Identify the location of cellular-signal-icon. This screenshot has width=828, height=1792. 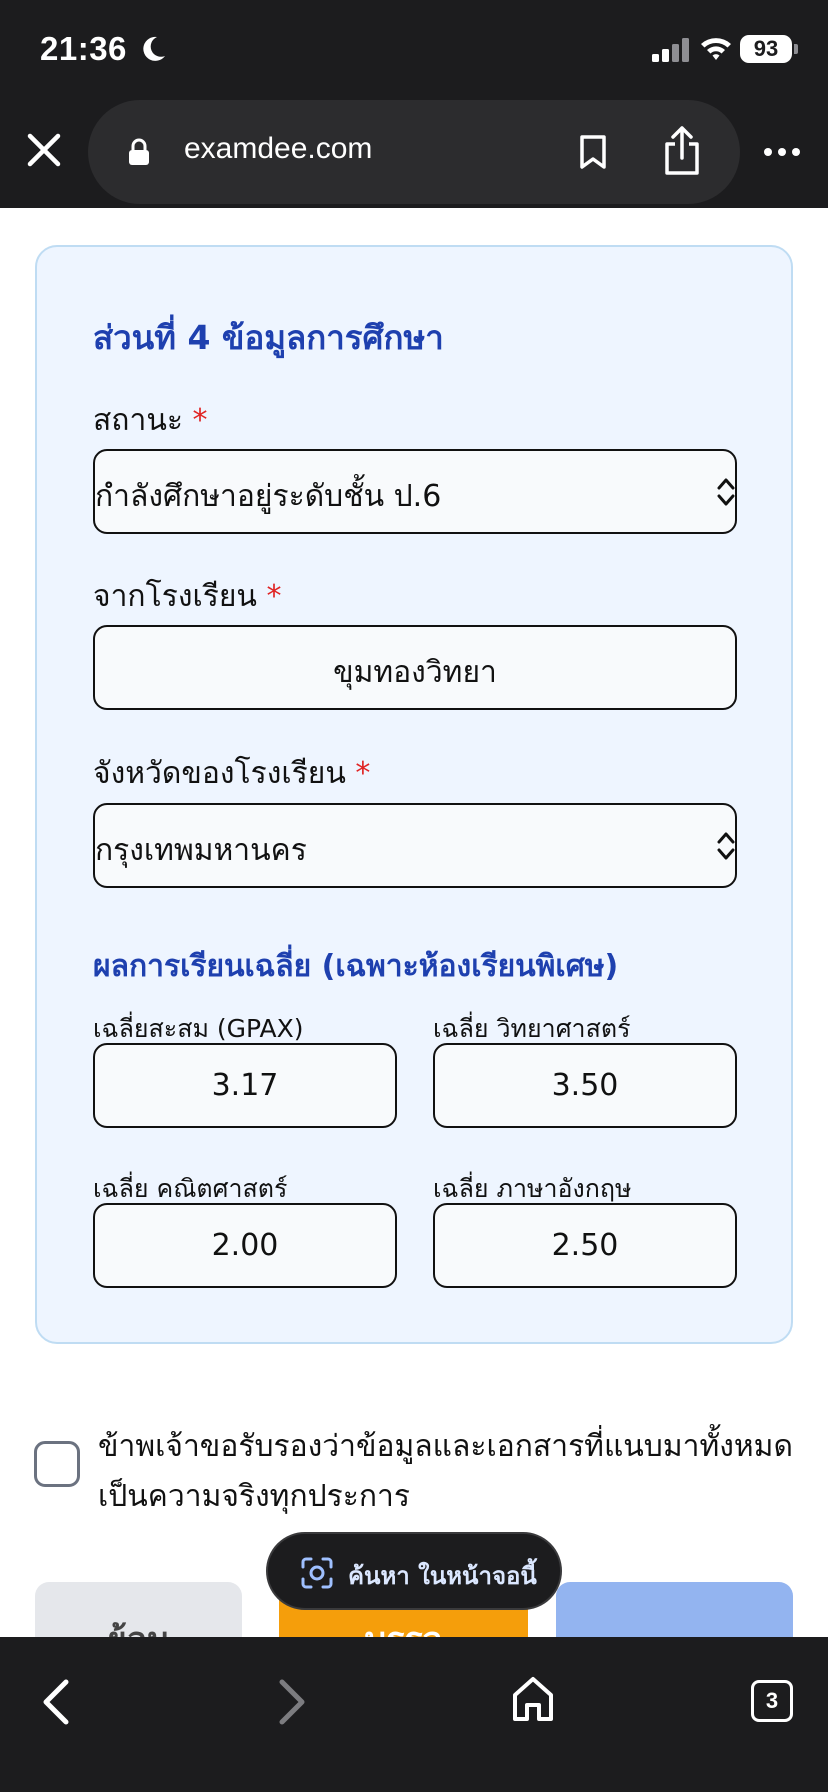
(670, 50).